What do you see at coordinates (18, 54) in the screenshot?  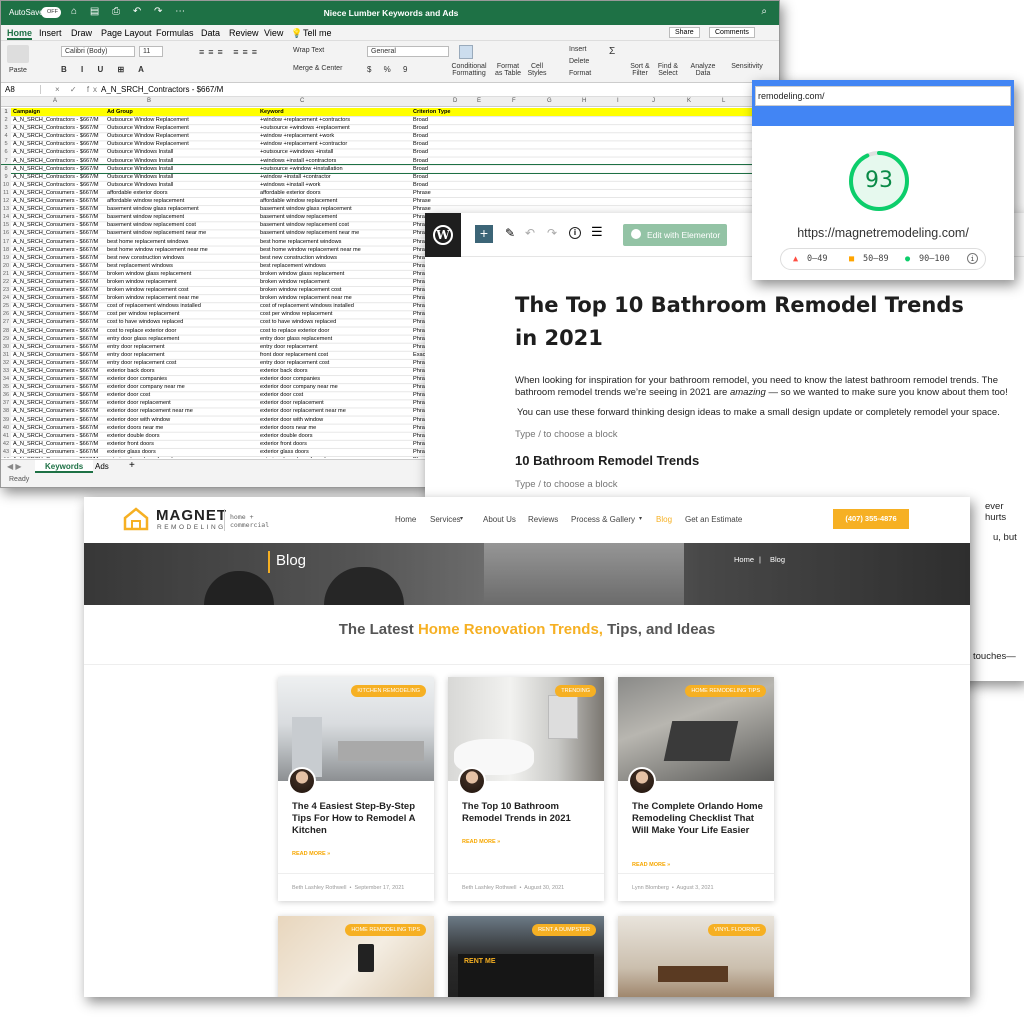 I see `clipboard-icon` at bounding box center [18, 54].